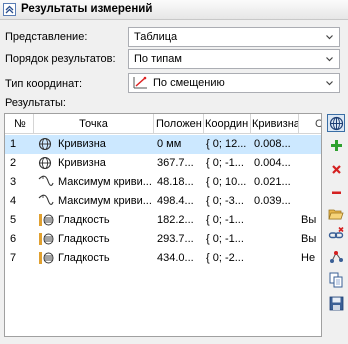  Describe the element at coordinates (234, 59) in the screenshot. I see `order-dropdown: По типам` at that location.